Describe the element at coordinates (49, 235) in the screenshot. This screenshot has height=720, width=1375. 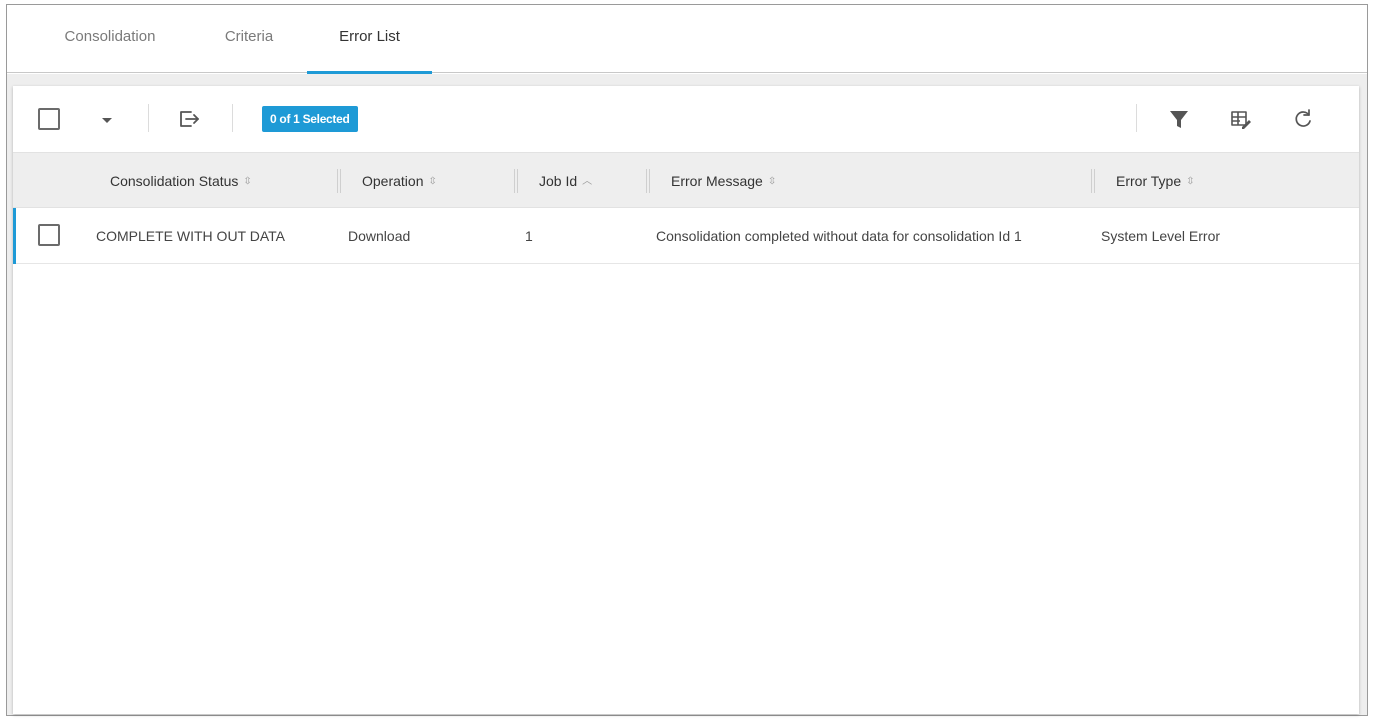
I see `row-select-checkbox` at that location.